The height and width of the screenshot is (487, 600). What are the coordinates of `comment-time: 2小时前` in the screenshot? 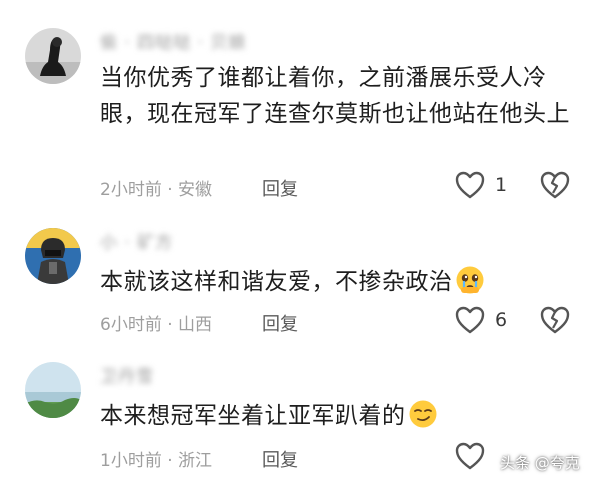 It's located at (131, 190).